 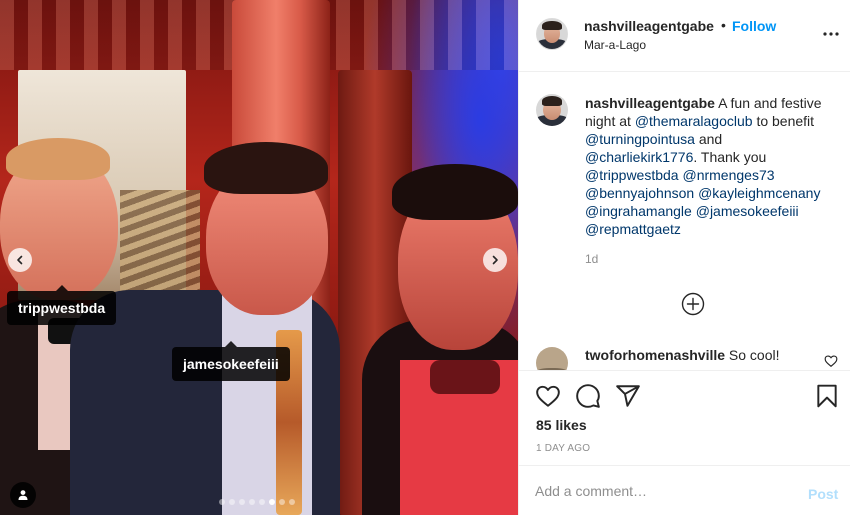 I want to click on post-header: nashvilleagentgabe • Follow Mar-a-Lago, so click(x=684, y=36).